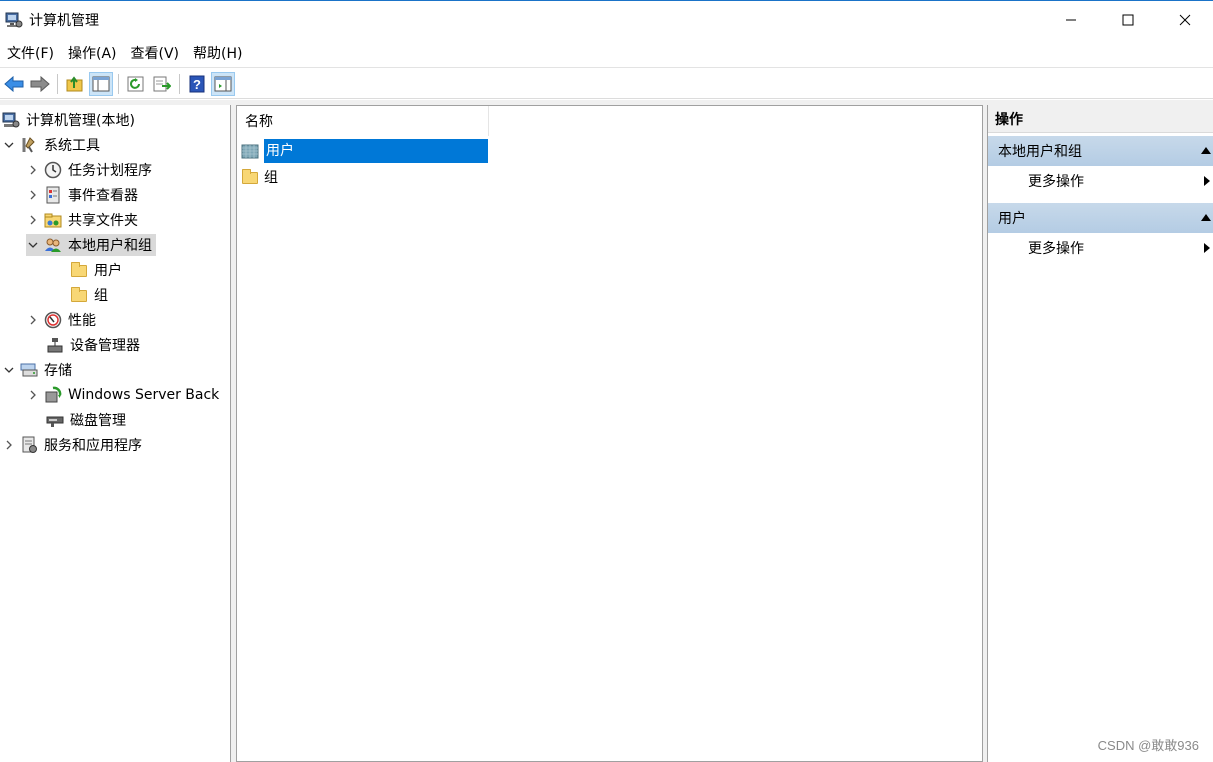  Describe the element at coordinates (155, 54) in the screenshot. I see `menu-view: 查看(V)` at that location.